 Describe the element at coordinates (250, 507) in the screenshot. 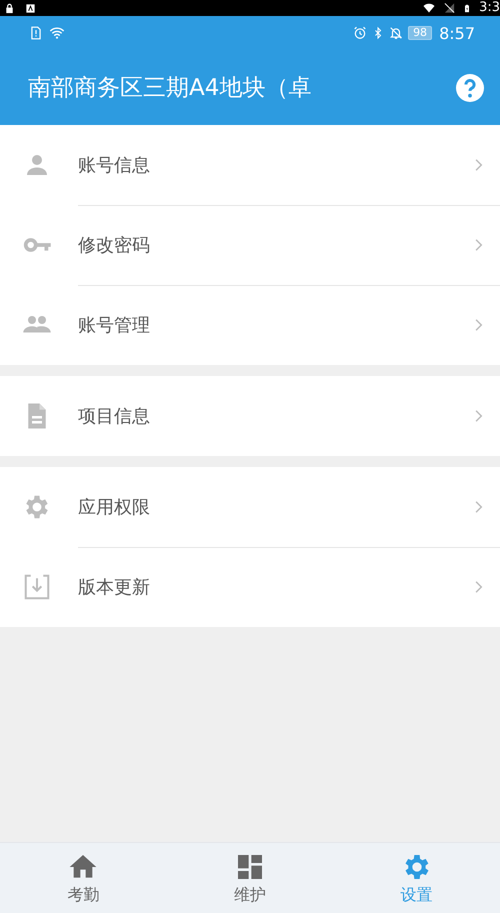

I see `menu-item: 应用权限` at that location.